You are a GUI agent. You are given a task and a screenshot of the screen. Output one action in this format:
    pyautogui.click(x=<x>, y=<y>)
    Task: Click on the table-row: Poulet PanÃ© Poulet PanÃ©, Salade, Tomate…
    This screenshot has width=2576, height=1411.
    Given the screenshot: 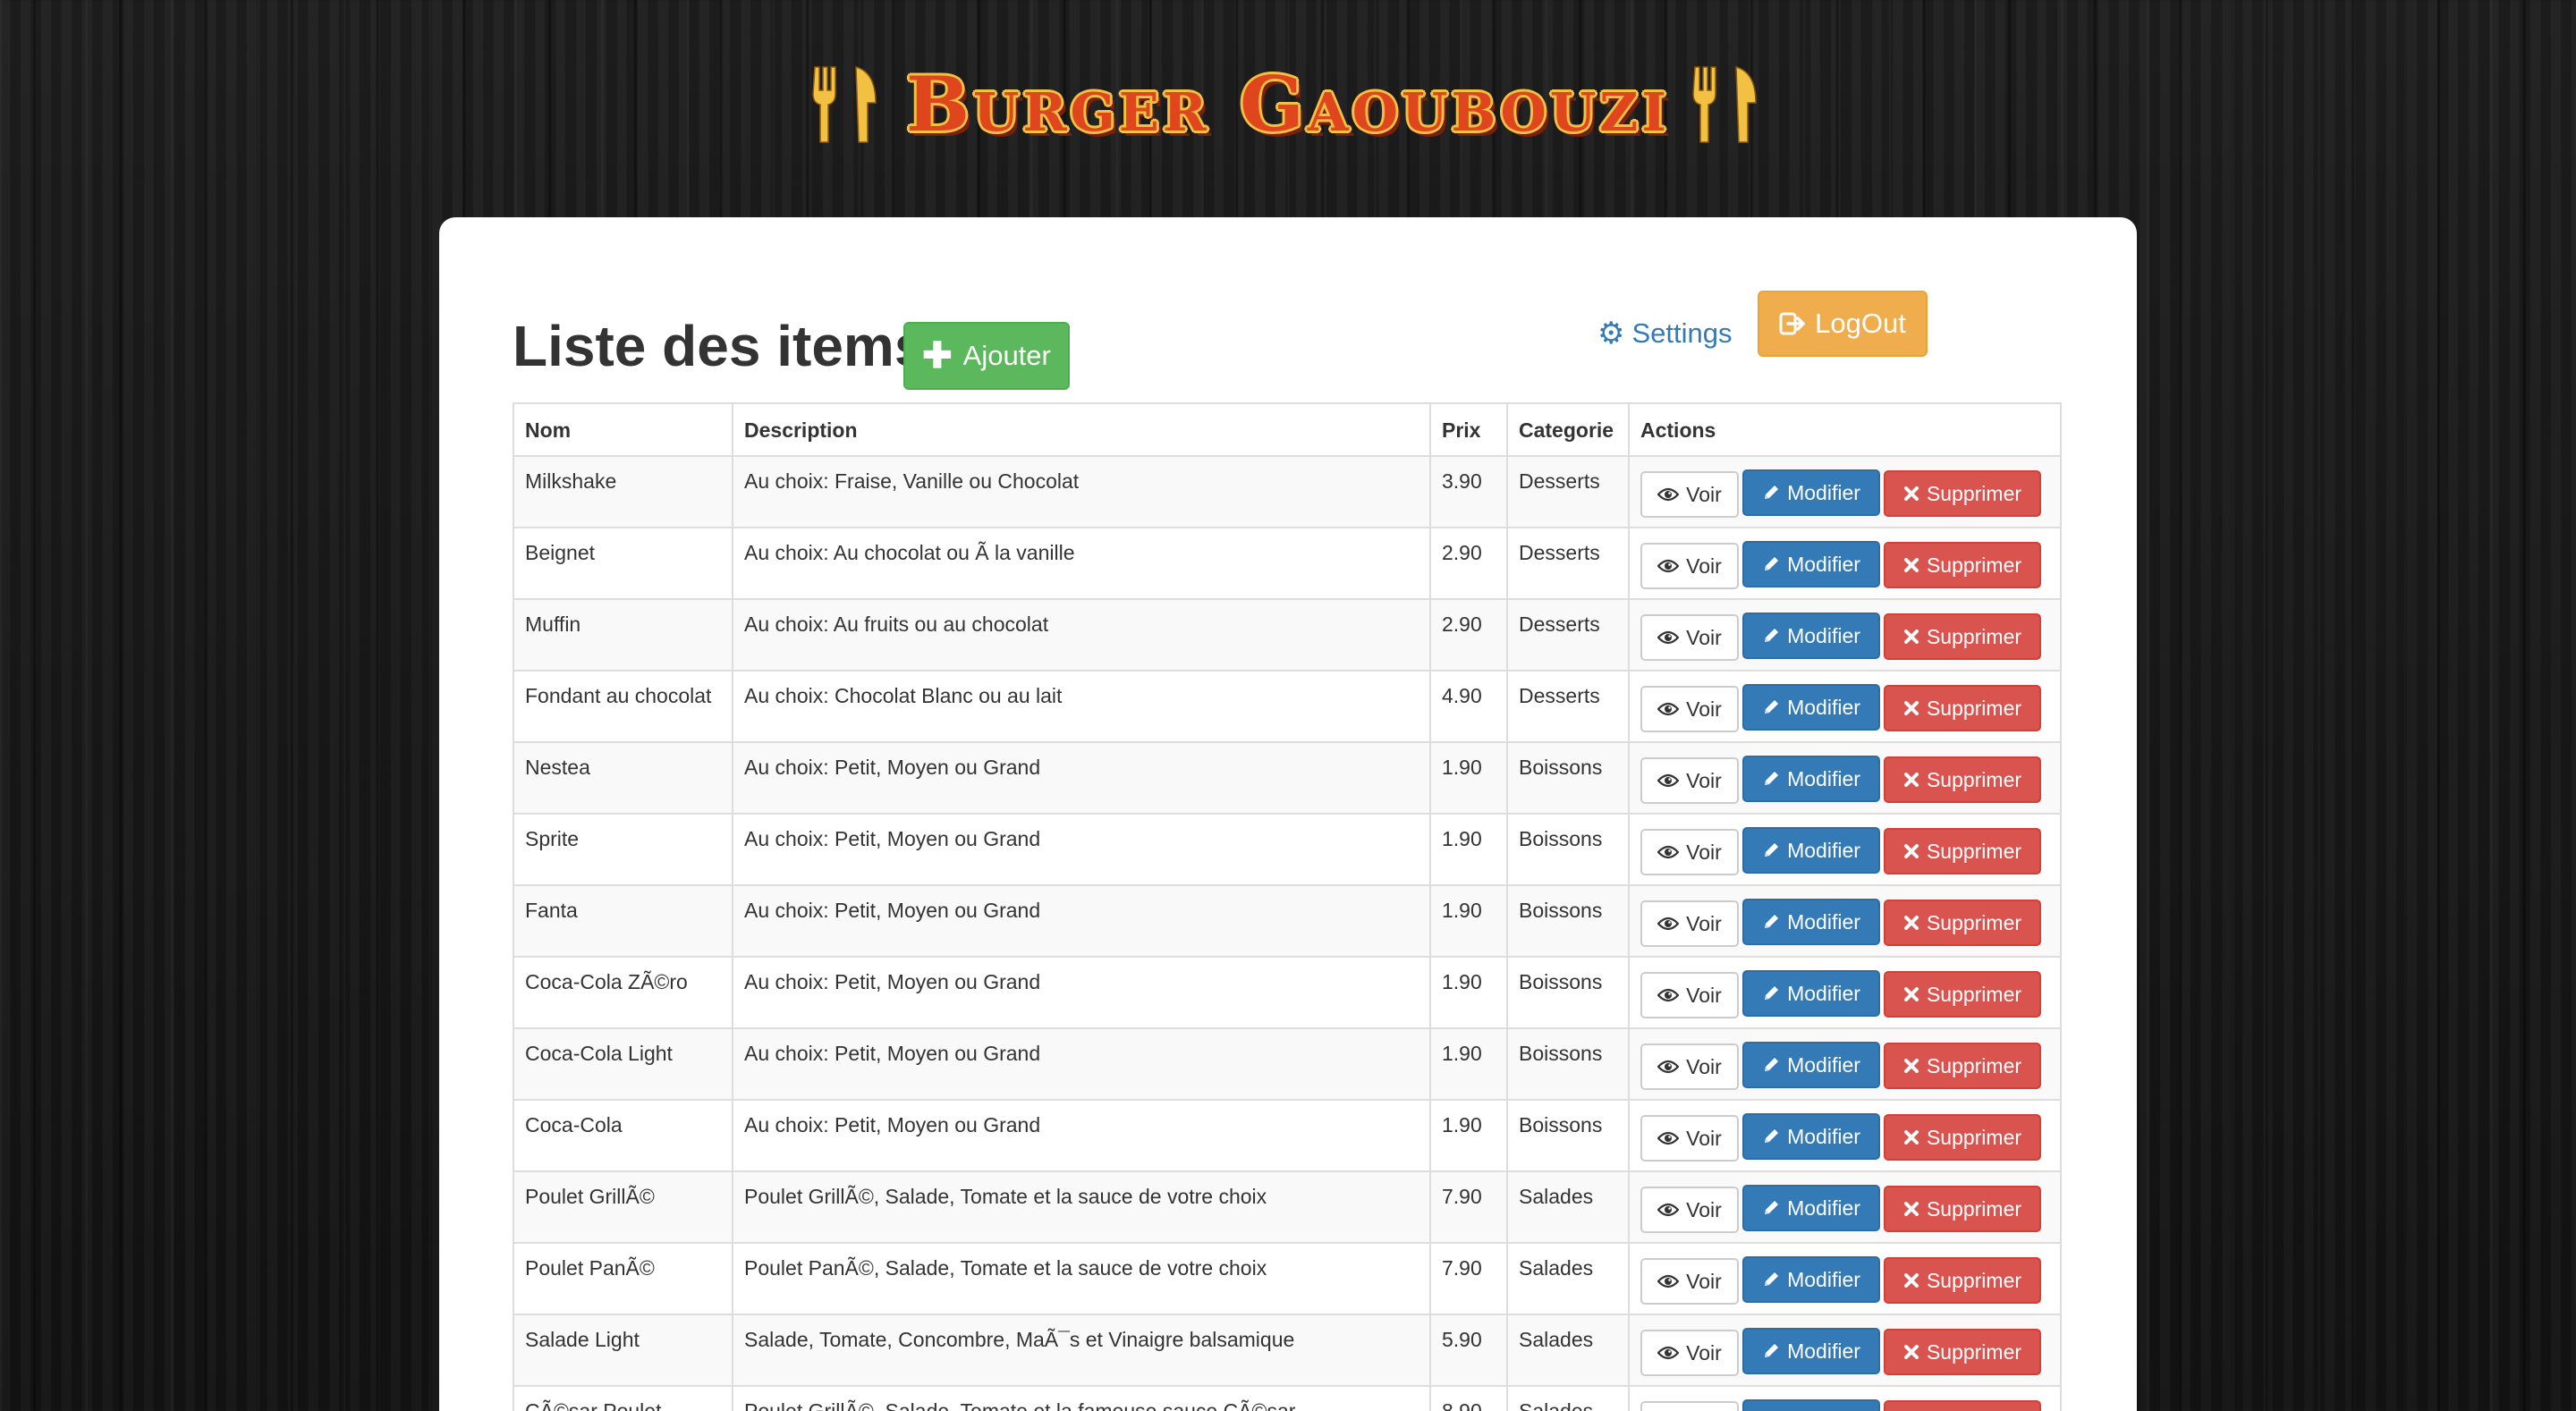 What is the action you would take?
    pyautogui.click(x=1287, y=1278)
    